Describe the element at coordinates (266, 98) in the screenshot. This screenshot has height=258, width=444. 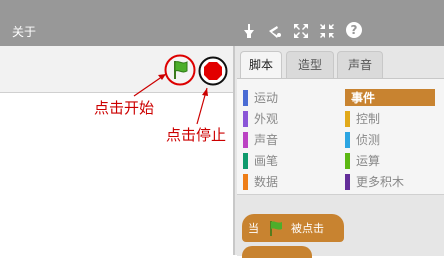
I see `category-label: 运动` at that location.